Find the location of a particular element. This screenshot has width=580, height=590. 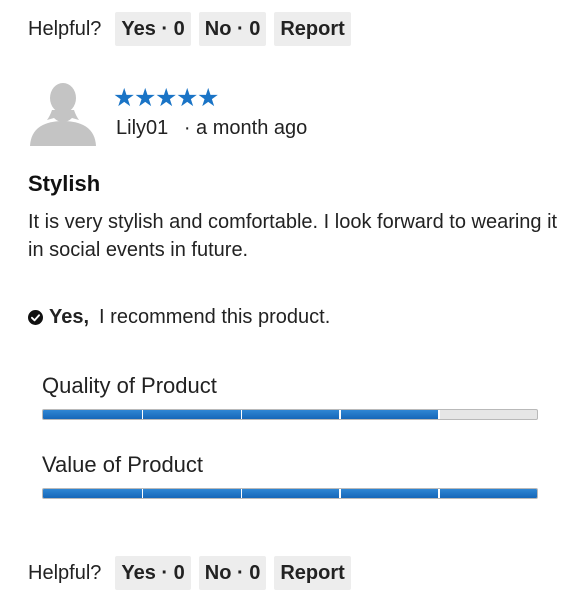

star-rating: ★ ★ ★ ★ ★ is located at coordinates (166, 98).